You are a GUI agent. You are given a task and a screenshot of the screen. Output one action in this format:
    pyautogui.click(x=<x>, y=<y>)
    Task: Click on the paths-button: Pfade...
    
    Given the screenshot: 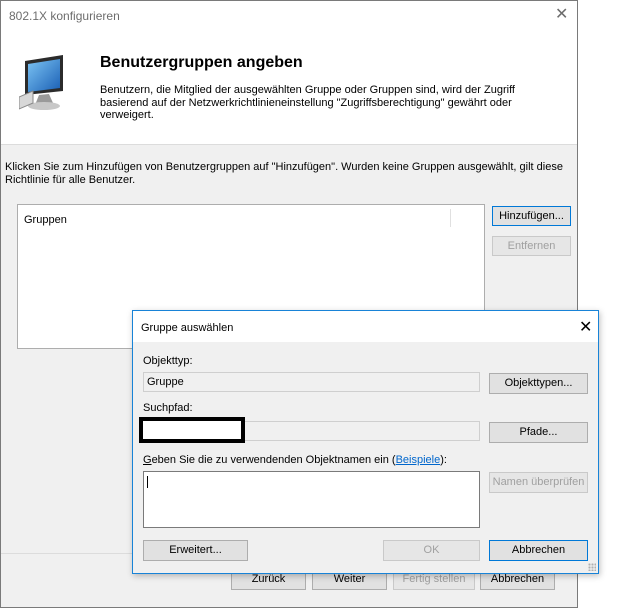 What is the action you would take?
    pyautogui.click(x=538, y=432)
    